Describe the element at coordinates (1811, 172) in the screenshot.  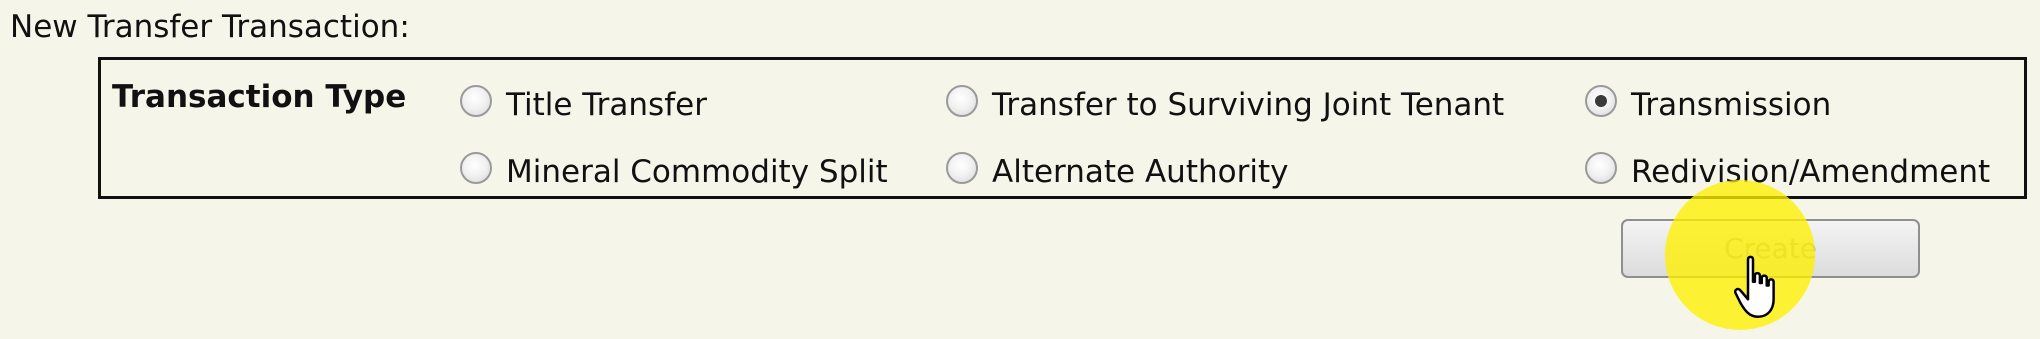
I see `redivision-amendment-label: Redivision/Amendment` at that location.